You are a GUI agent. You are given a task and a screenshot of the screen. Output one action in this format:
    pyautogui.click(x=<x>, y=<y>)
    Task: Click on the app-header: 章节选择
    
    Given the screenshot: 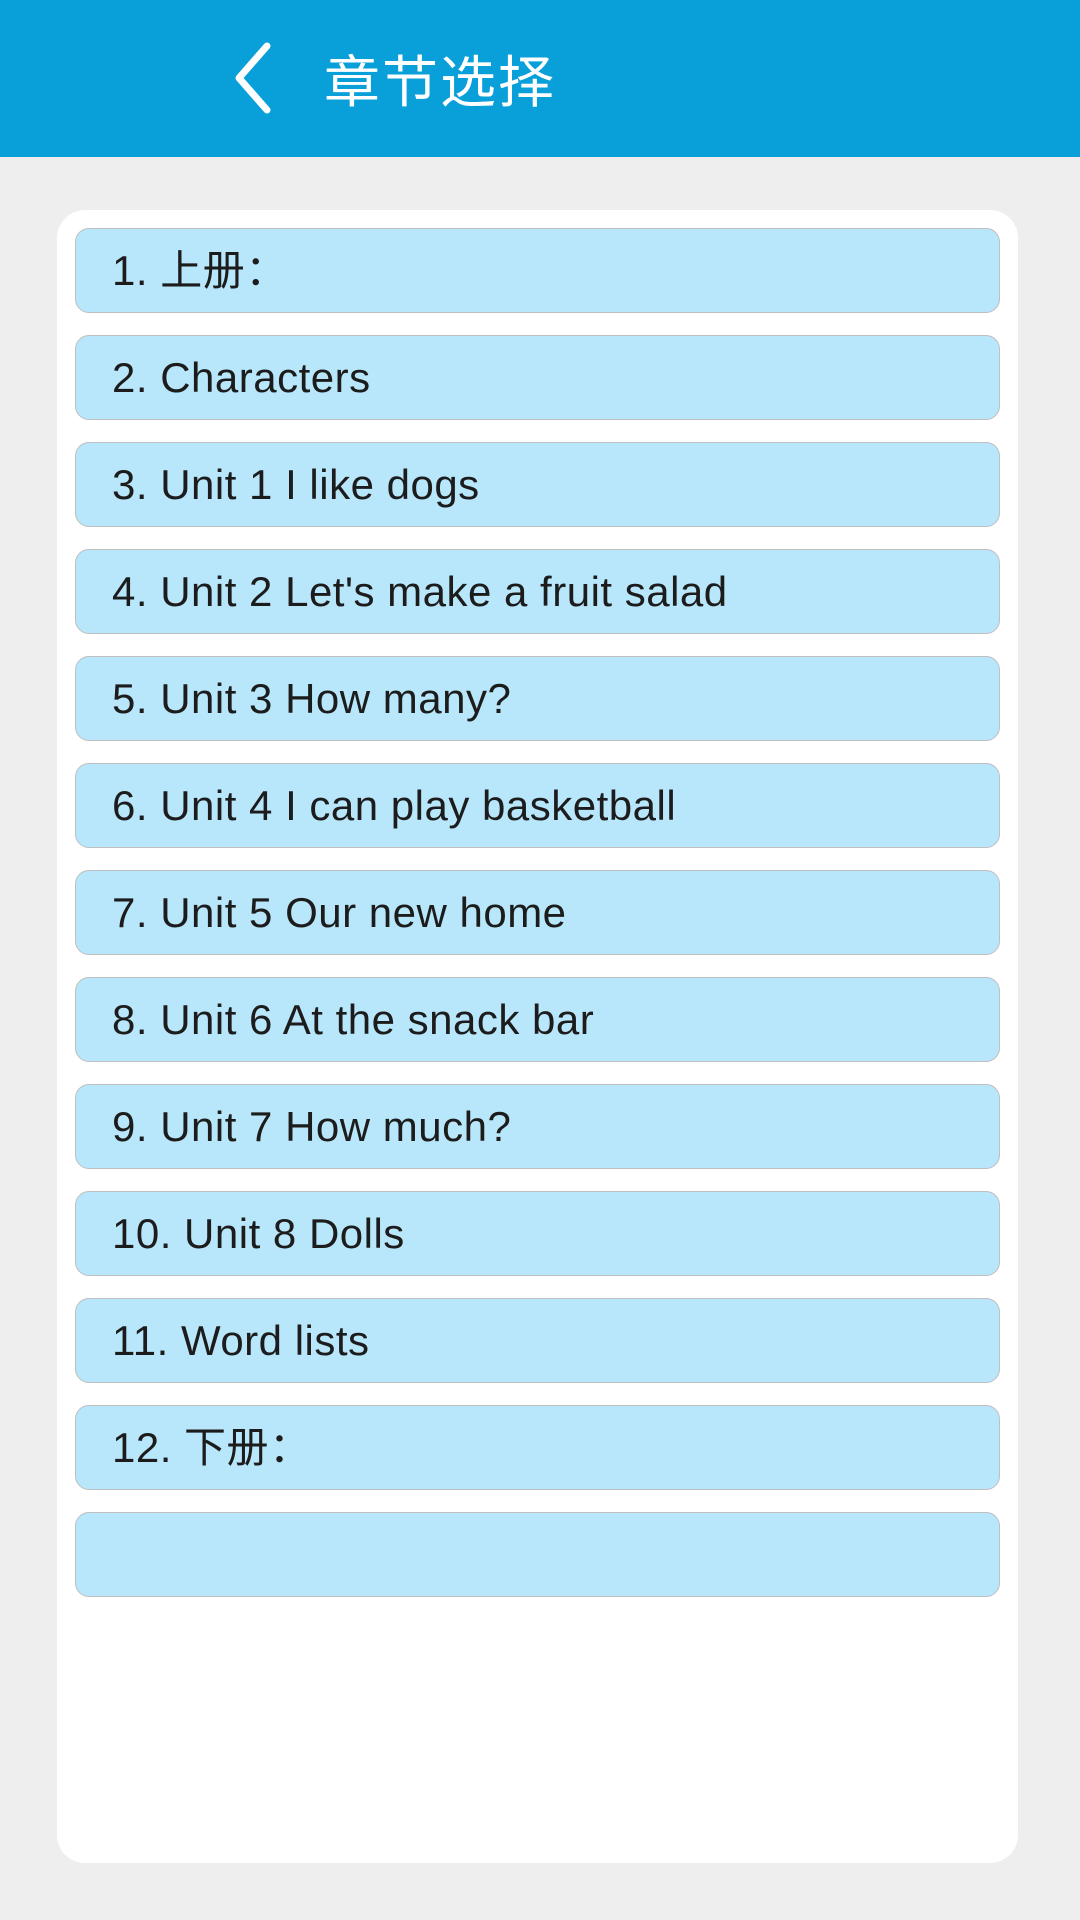 What is the action you would take?
    pyautogui.click(x=540, y=78)
    